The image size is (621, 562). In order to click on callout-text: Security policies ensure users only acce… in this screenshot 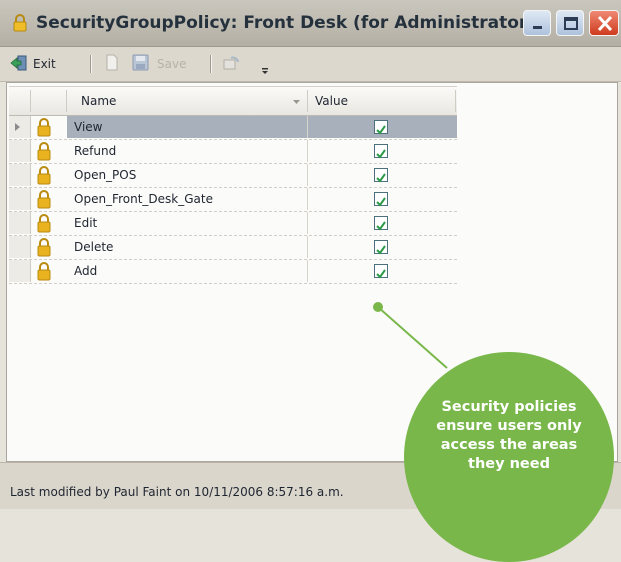, I will do `click(509, 435)`.